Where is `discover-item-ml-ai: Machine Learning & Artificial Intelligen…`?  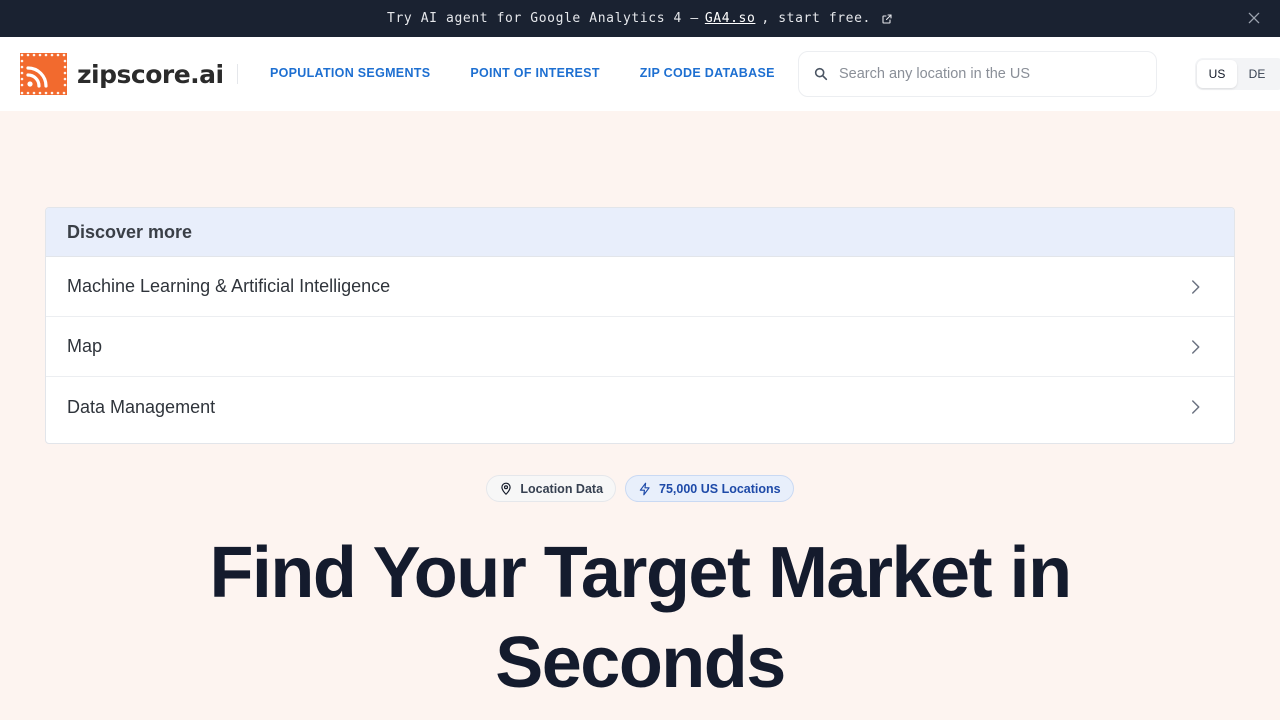
discover-item-ml-ai: Machine Learning & Artificial Intelligen… is located at coordinates (640, 287).